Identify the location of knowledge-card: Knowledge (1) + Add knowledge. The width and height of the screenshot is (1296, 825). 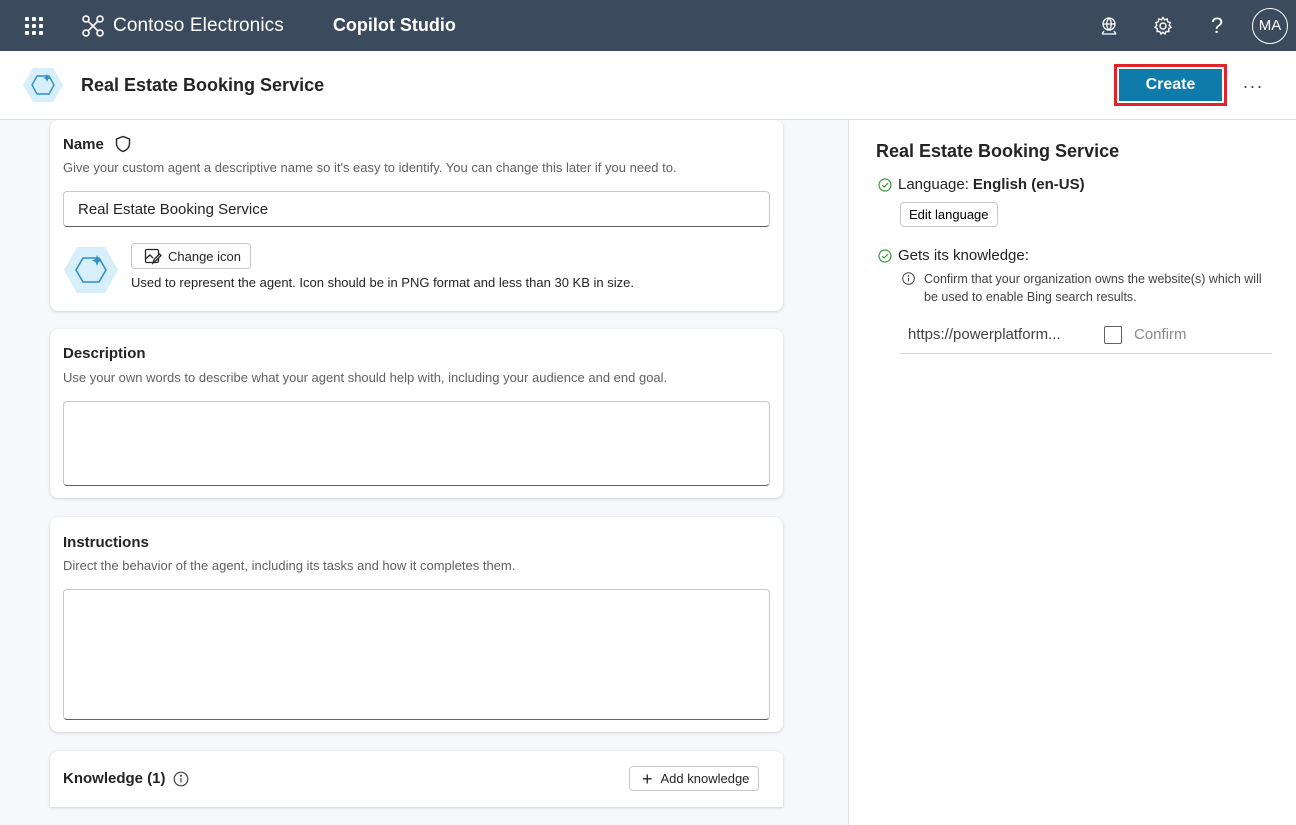
(416, 779).